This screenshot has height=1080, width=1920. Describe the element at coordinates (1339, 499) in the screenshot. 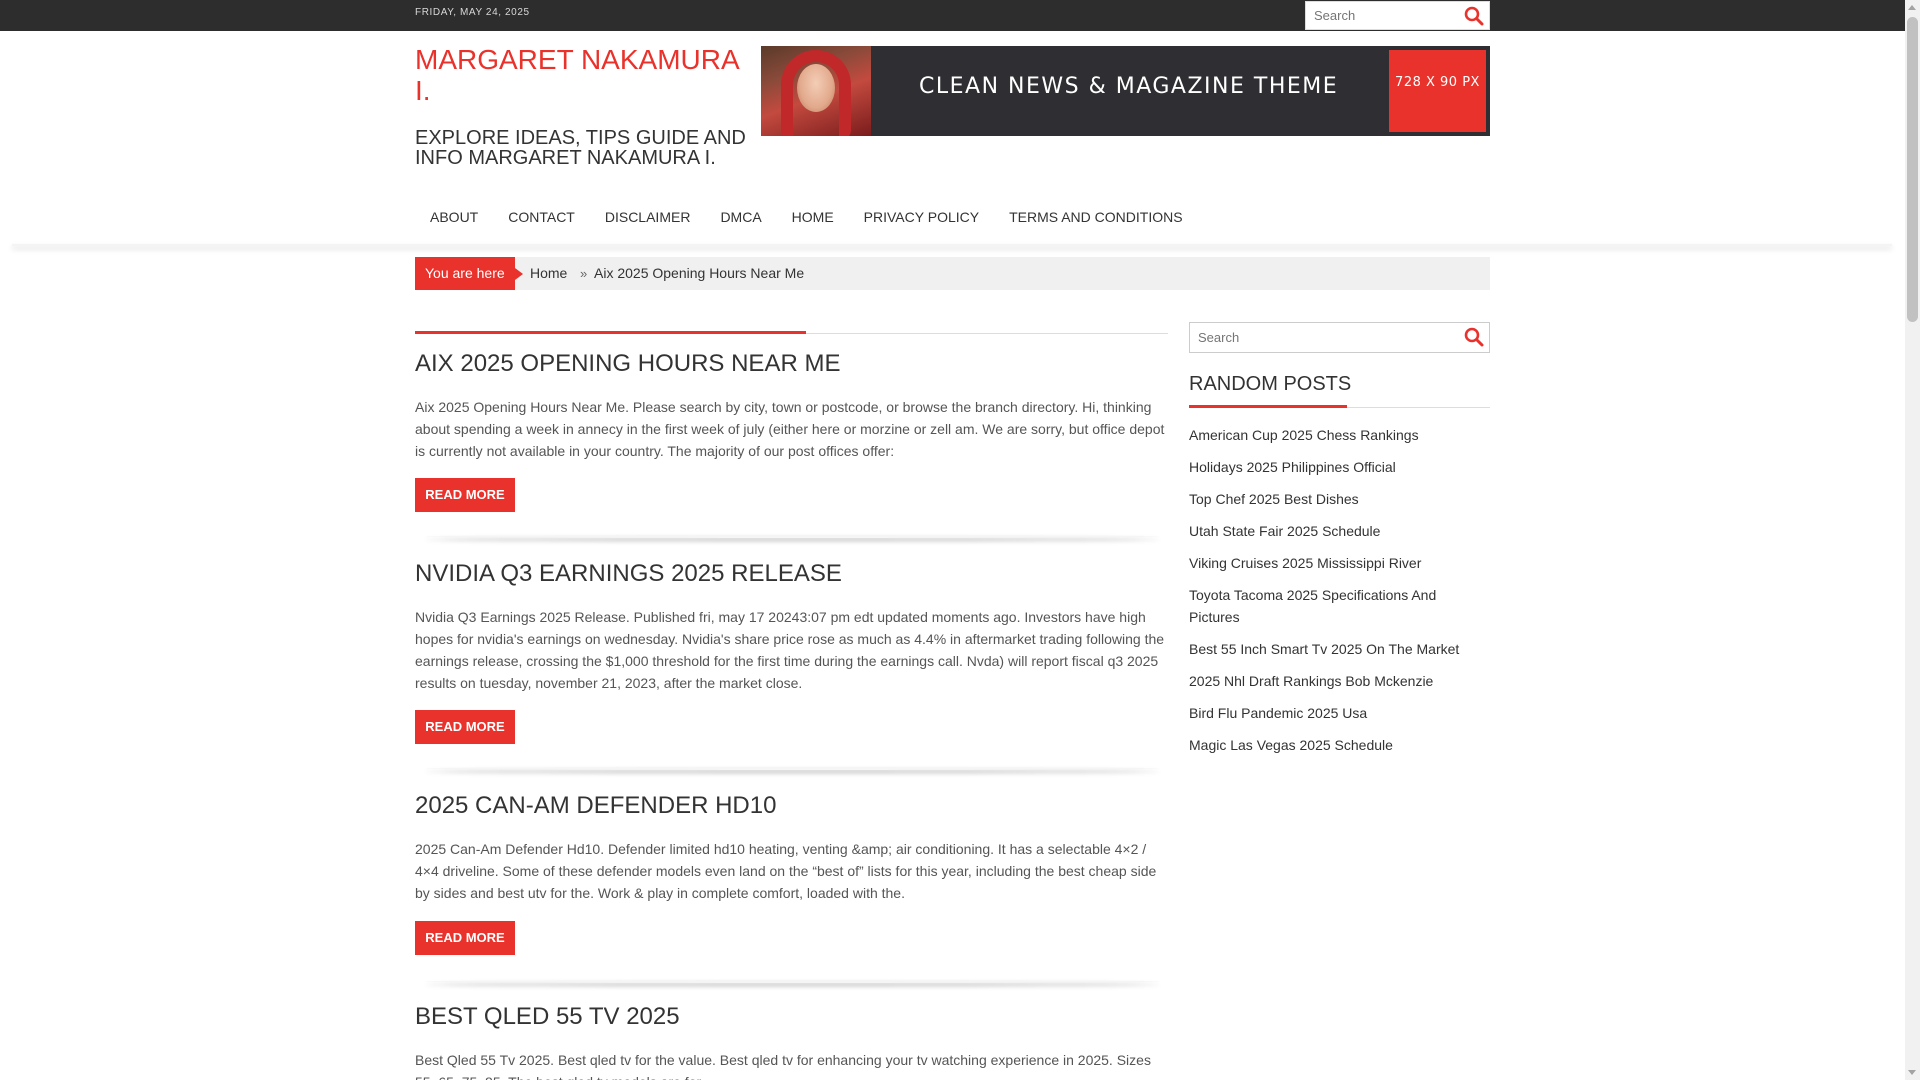

I see `list-item: Top Chef 2025 Best Dishes` at that location.